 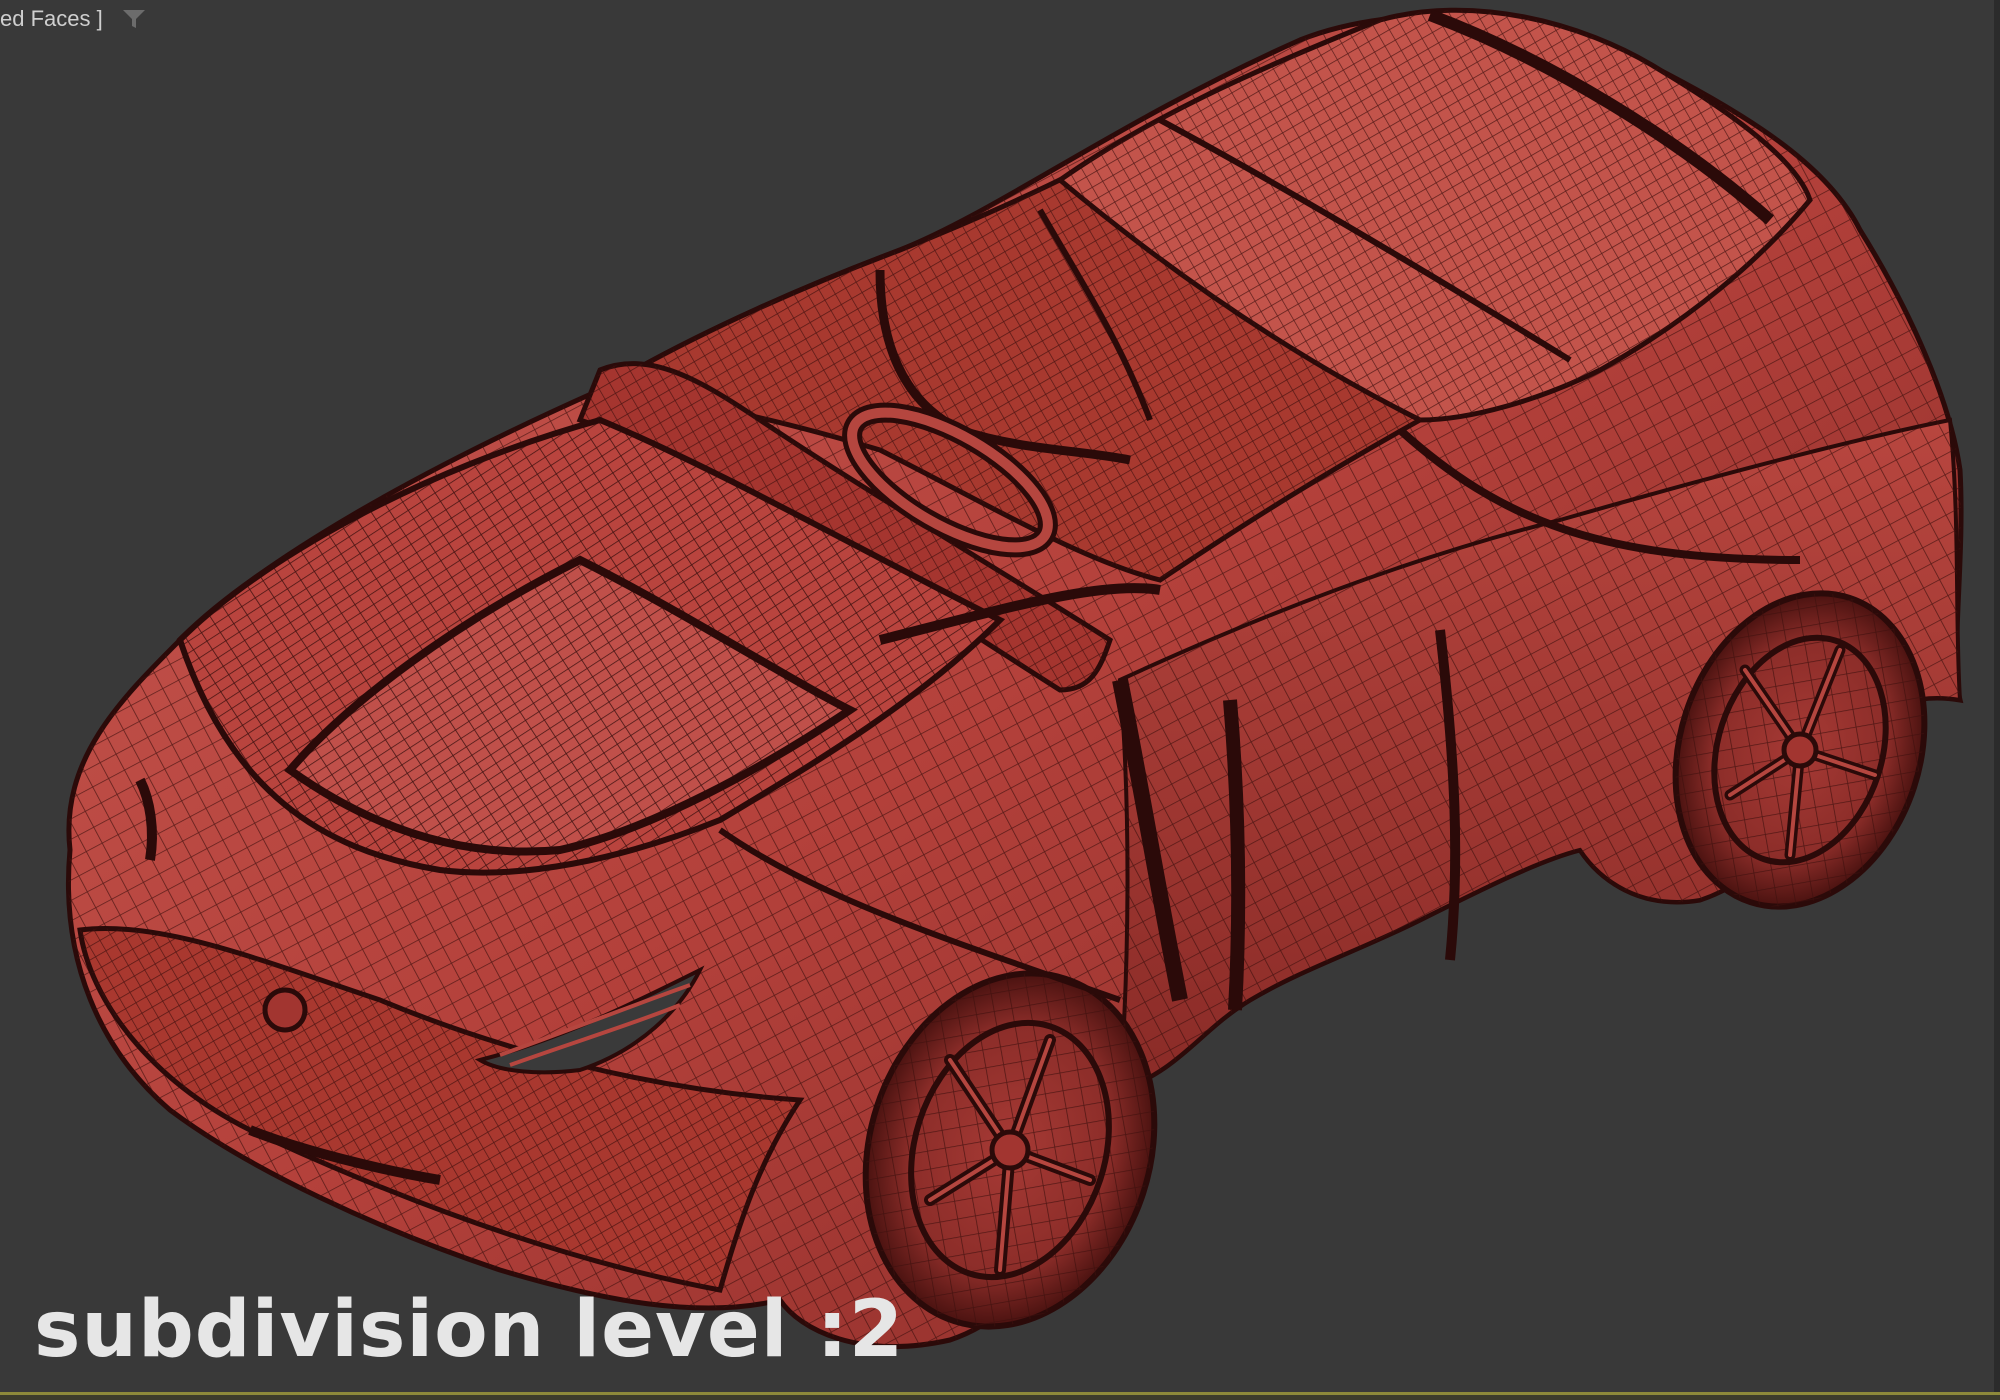 What do you see at coordinates (1997, 700) in the screenshot?
I see `viewport-right-edge` at bounding box center [1997, 700].